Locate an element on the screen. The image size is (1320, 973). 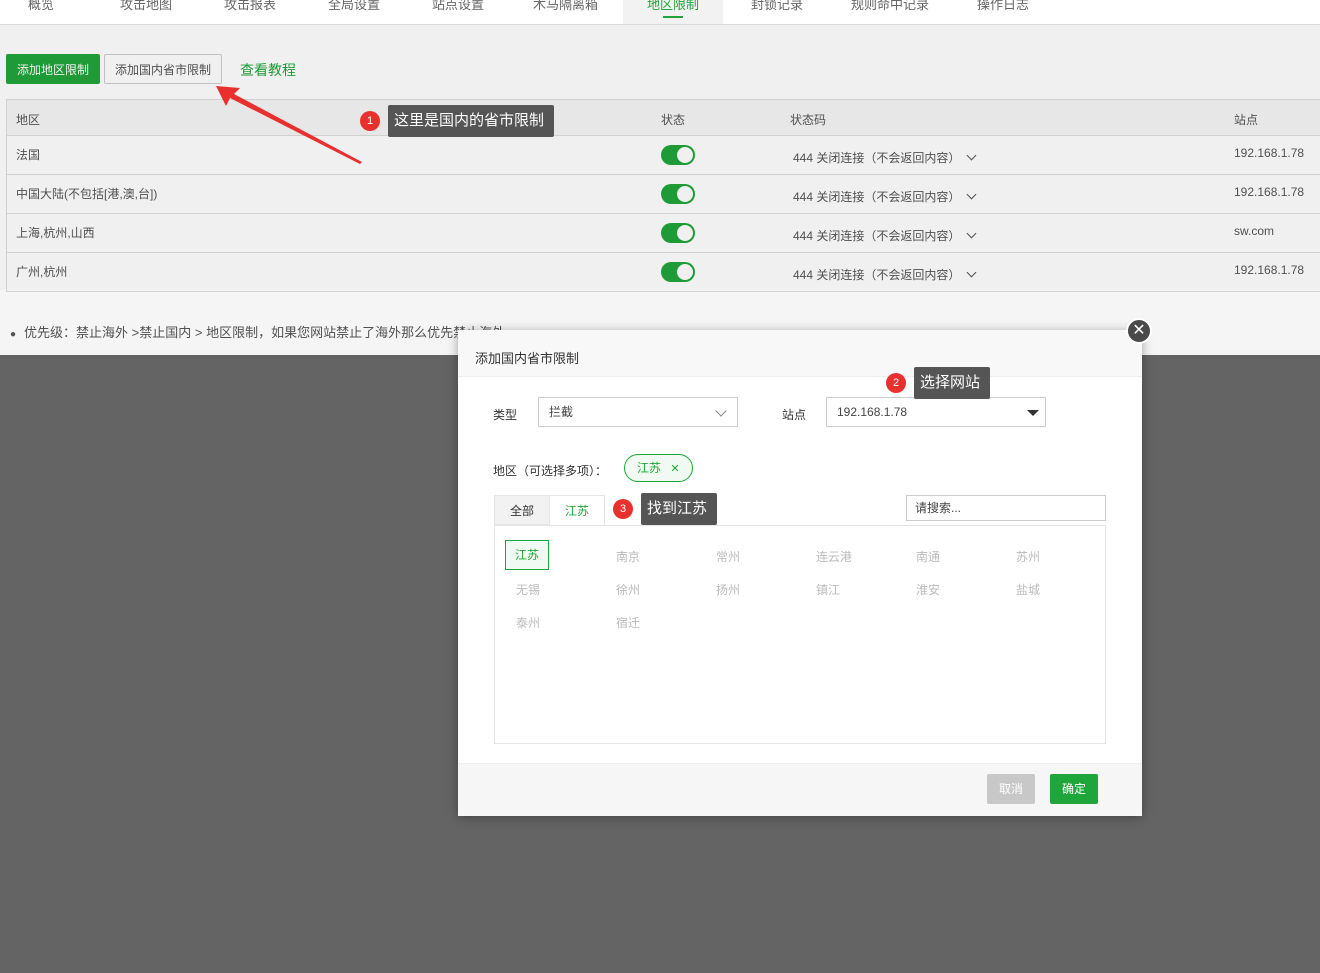
callout-badge: 2 is located at coordinates (896, 383).